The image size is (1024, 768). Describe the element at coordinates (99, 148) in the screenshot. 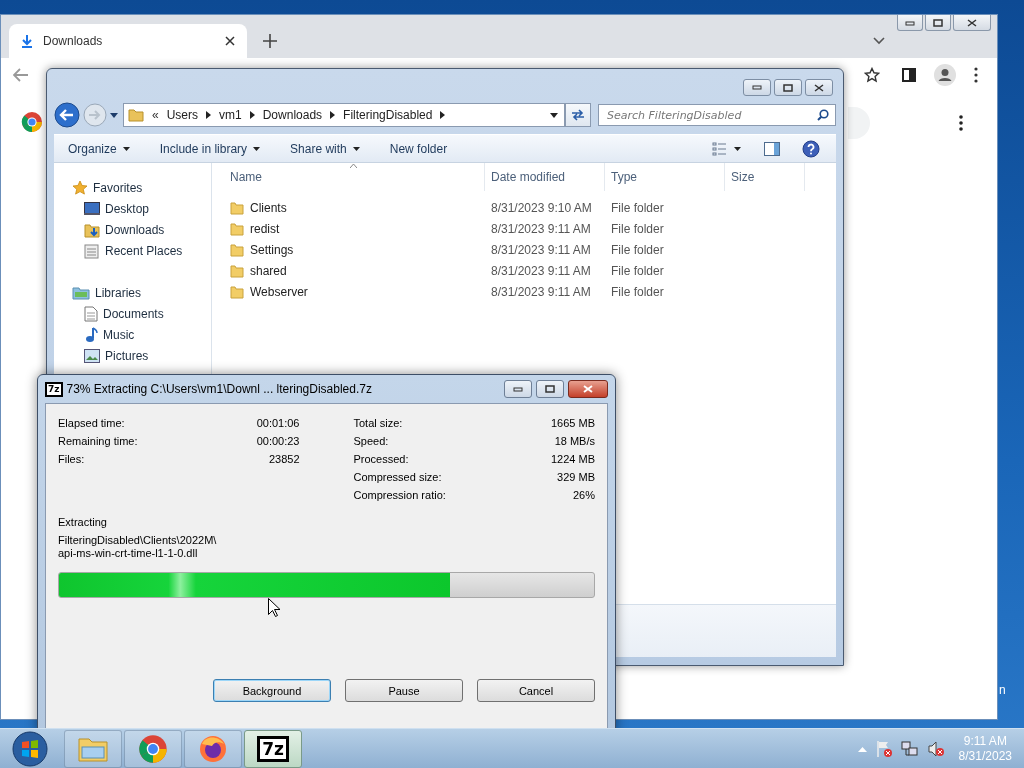

I see `toolbar-button: Organize` at that location.